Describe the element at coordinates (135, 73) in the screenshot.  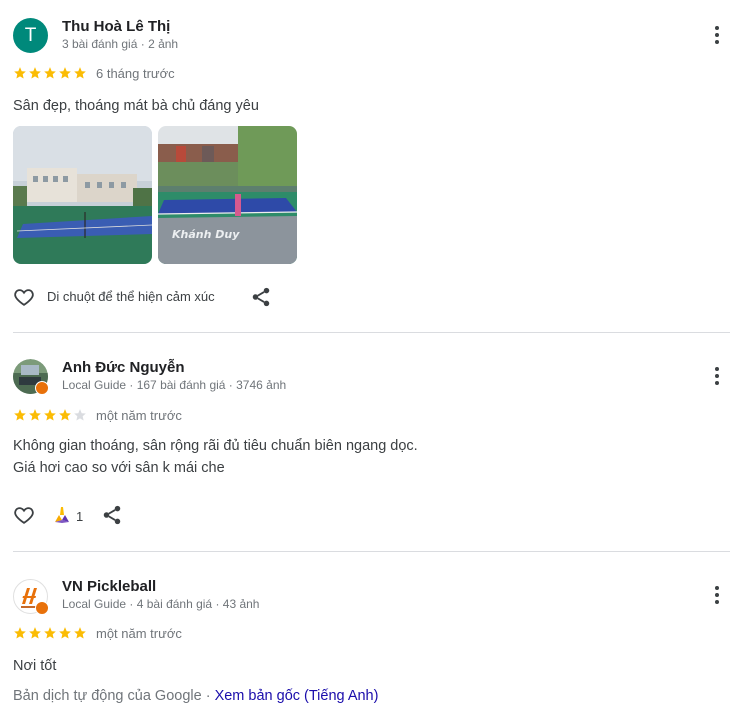
I see `review-time: 6 tháng trước` at that location.